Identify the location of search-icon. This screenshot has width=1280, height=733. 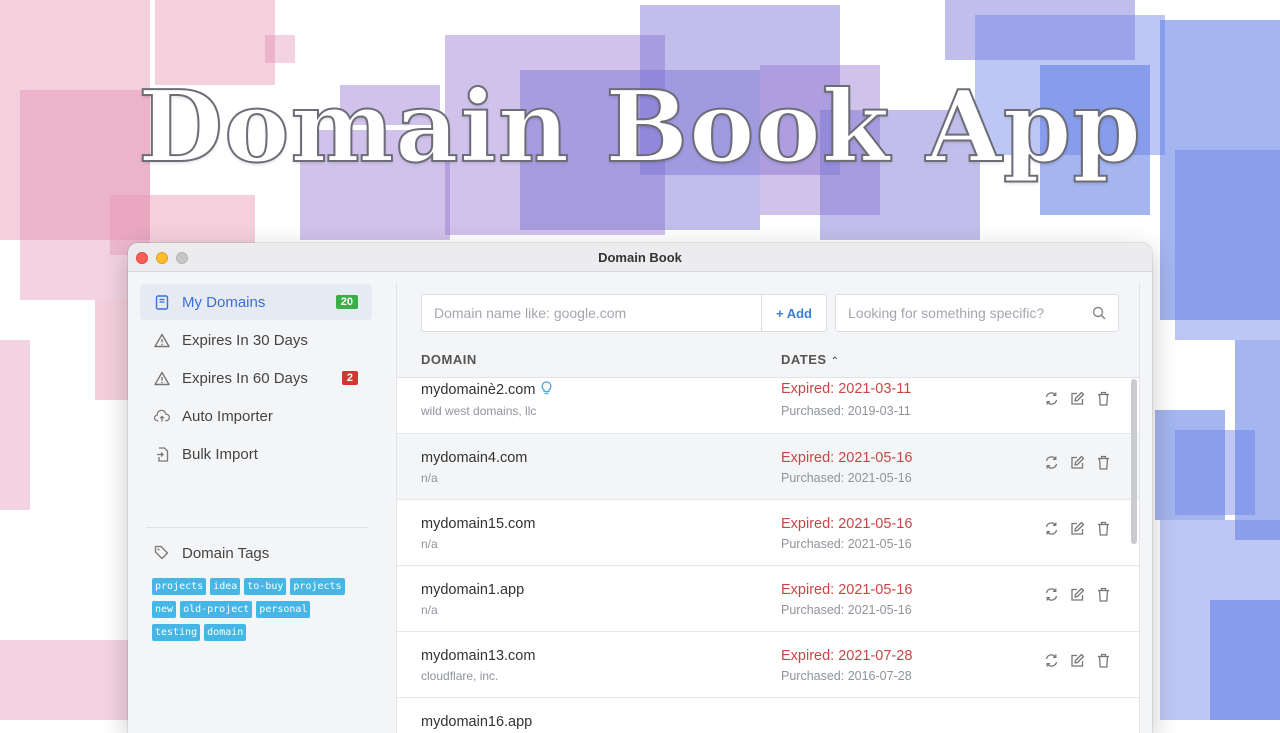
(1099, 315).